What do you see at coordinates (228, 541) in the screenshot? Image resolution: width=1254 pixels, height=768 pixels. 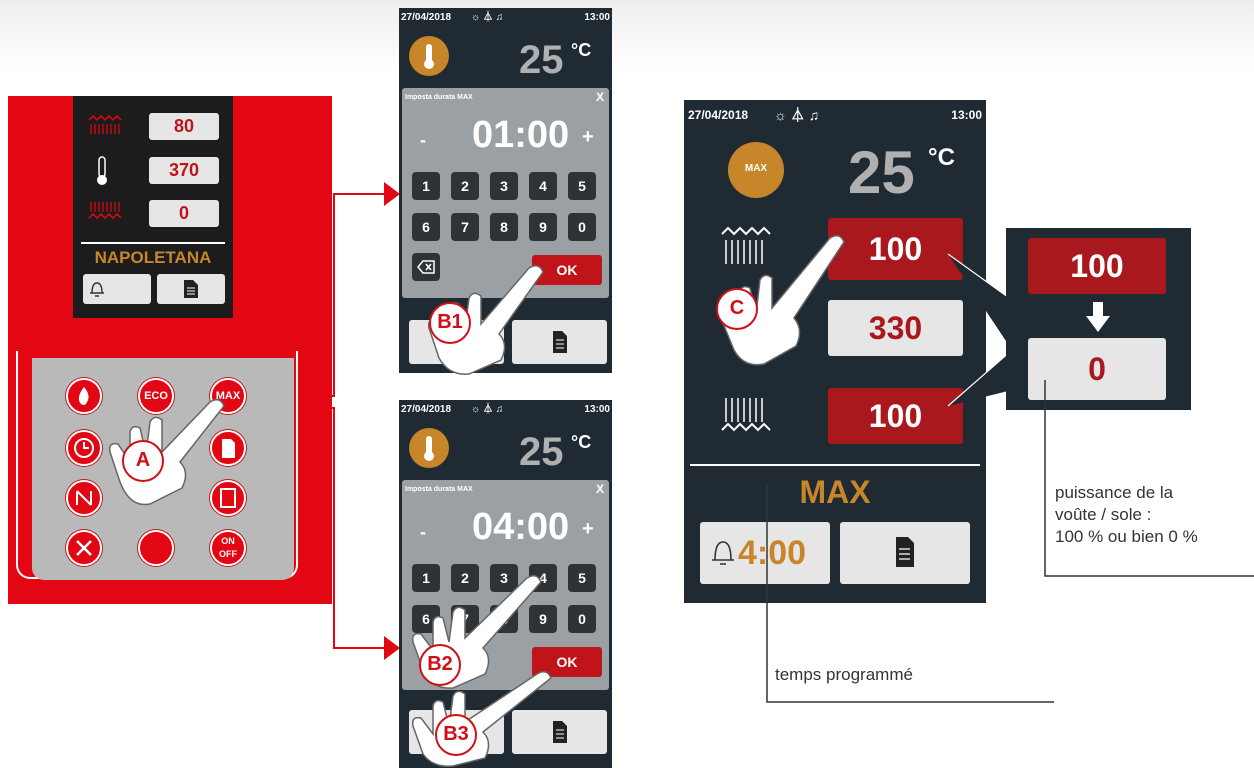 I see `on-label: ON` at bounding box center [228, 541].